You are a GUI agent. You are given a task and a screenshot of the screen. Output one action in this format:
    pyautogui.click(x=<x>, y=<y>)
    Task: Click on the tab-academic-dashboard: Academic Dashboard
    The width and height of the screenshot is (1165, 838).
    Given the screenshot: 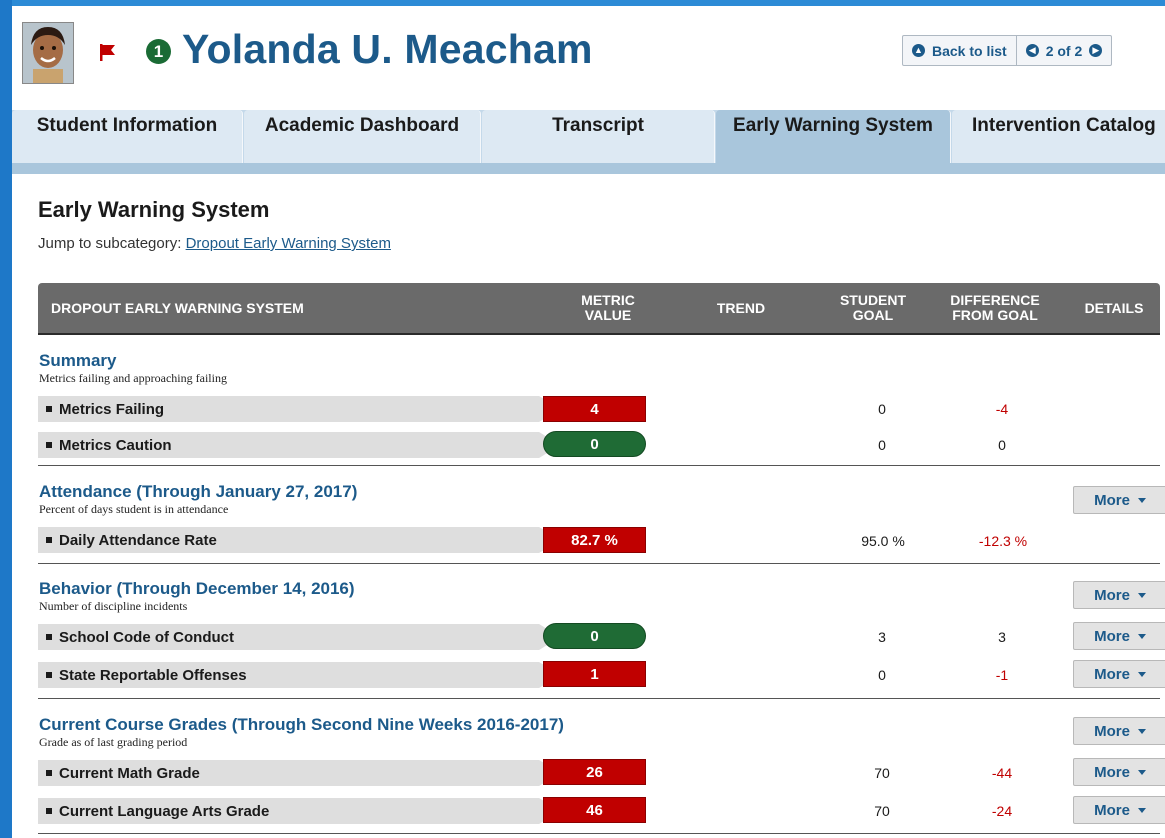 What is the action you would take?
    pyautogui.click(x=362, y=136)
    